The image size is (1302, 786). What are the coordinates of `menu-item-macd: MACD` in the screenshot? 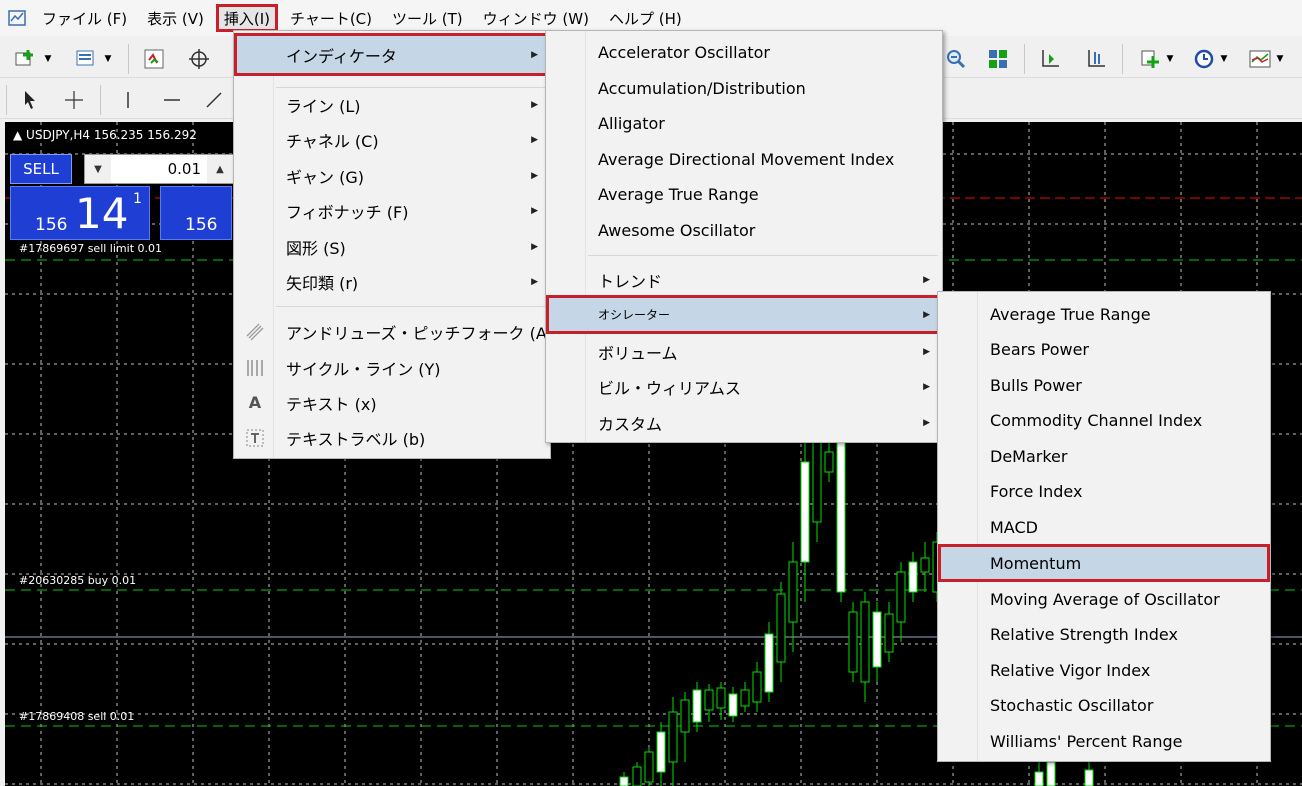 It's located at (1104, 527).